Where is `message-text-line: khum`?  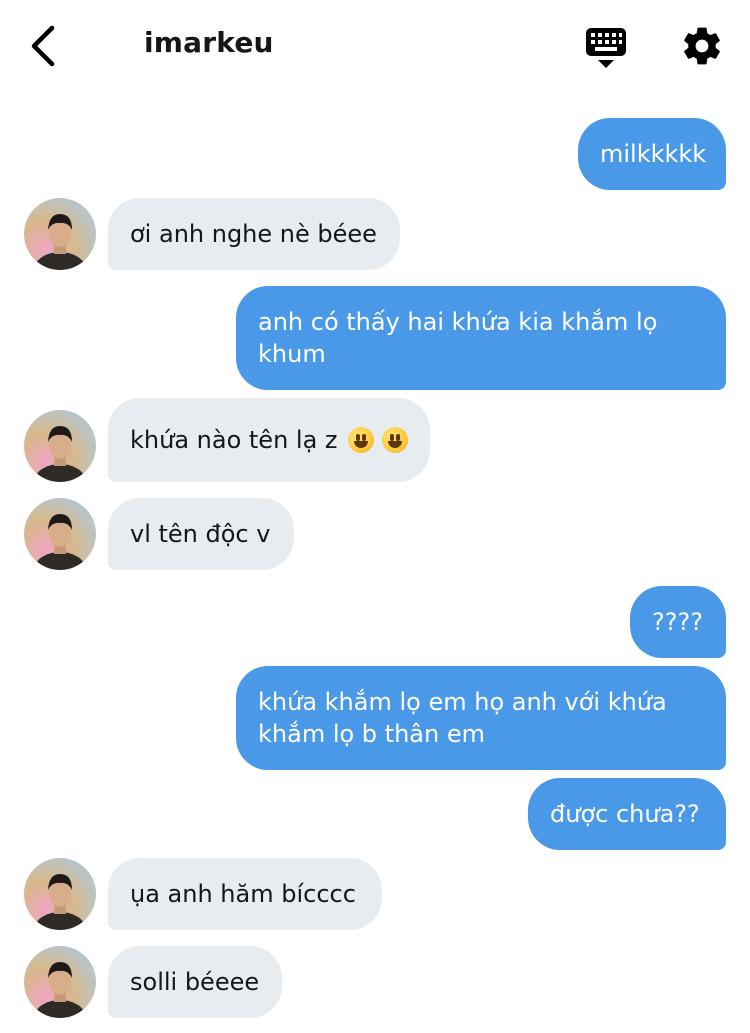
message-text-line: khum is located at coordinates (292, 354).